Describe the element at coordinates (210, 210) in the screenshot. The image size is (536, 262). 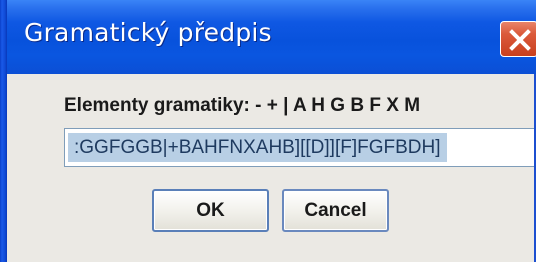
I see `ok-button: OK` at that location.